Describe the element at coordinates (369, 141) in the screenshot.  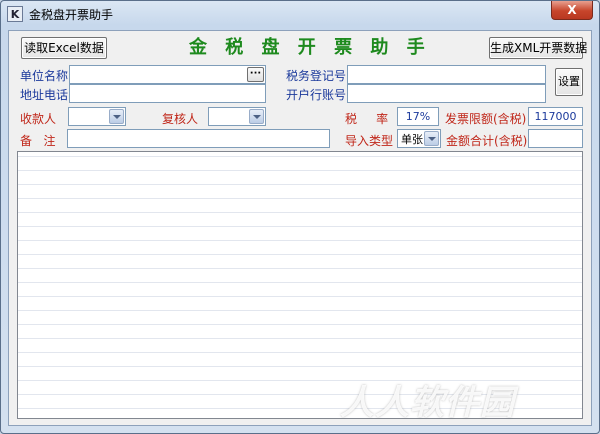
I see `import-type-label: 导入类型` at that location.